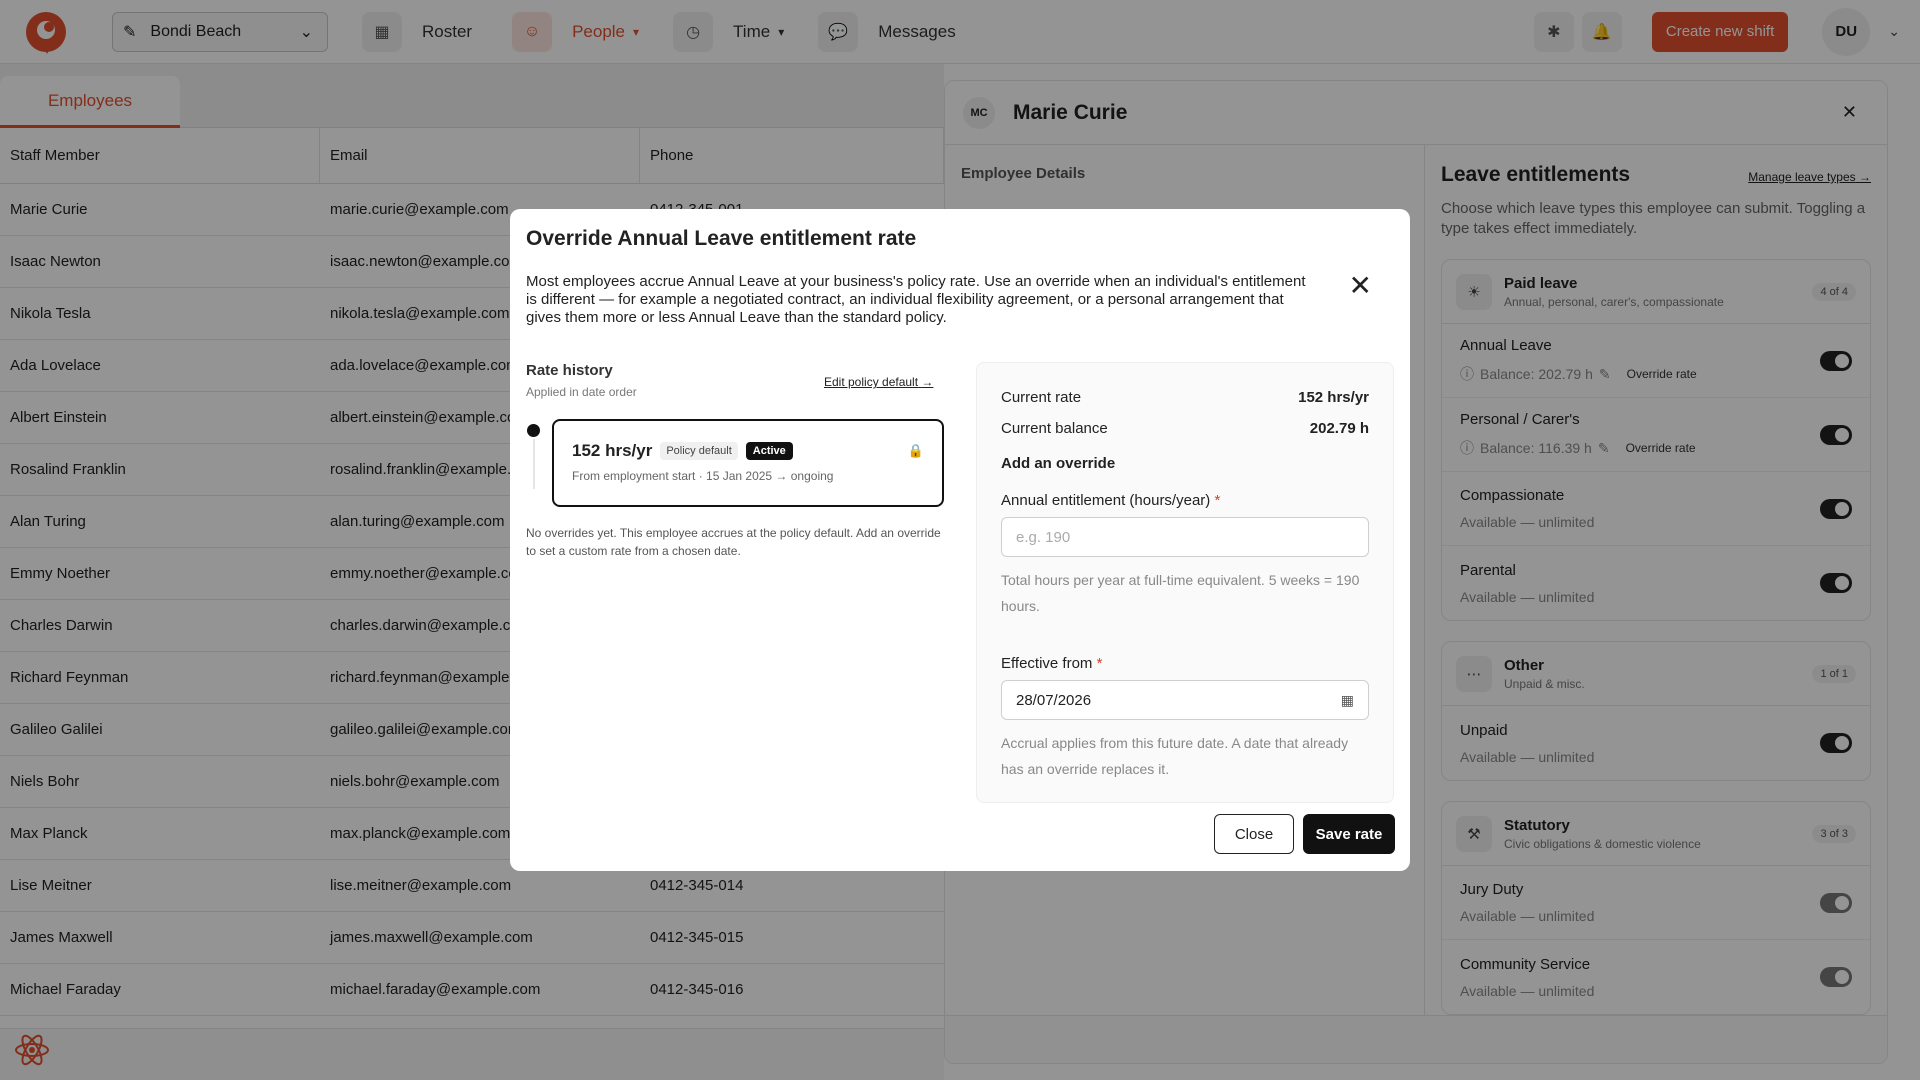 This screenshot has width=1920, height=1080. What do you see at coordinates (1185, 397) in the screenshot?
I see `current-rate-row: Current rate 152 hrs/yr` at bounding box center [1185, 397].